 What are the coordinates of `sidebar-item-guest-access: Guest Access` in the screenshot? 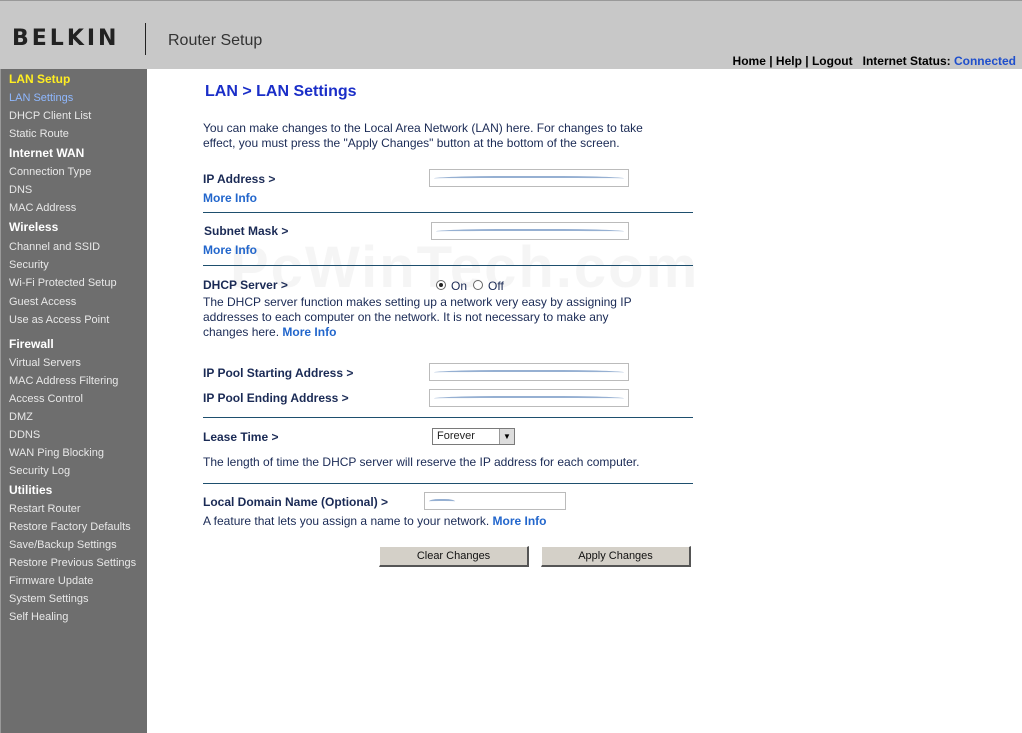 It's located at (42, 302).